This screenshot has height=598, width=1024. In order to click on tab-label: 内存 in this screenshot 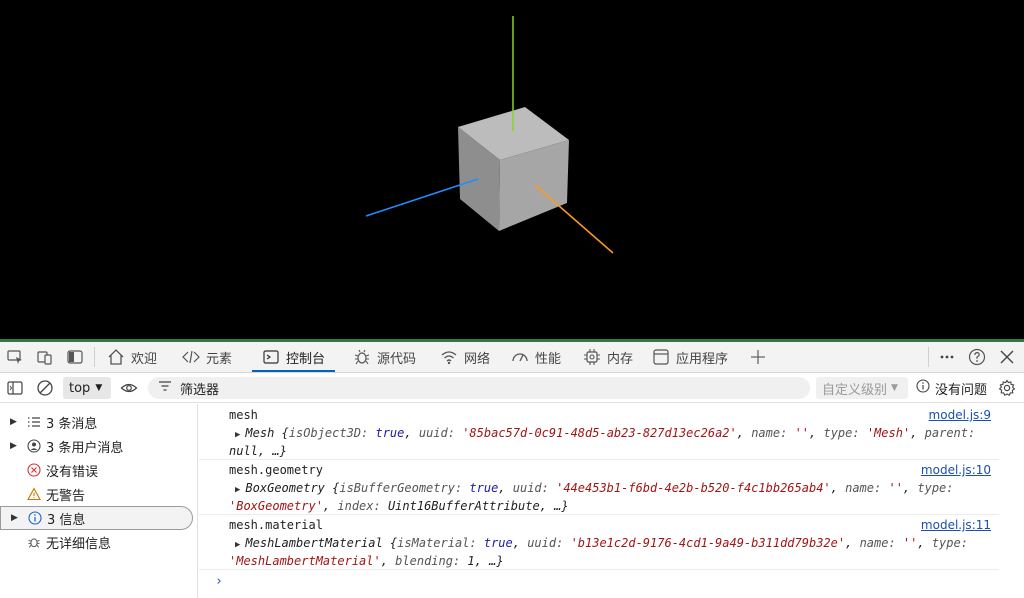, I will do `click(620, 359)`.